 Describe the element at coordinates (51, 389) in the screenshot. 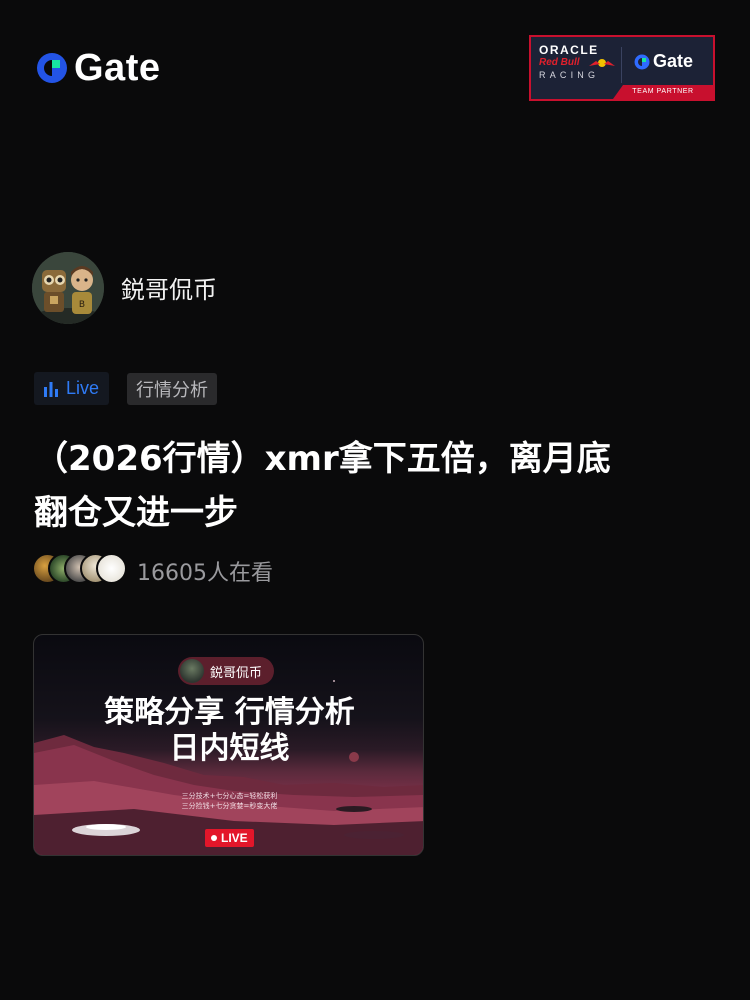

I see `bar-chart-icon` at that location.